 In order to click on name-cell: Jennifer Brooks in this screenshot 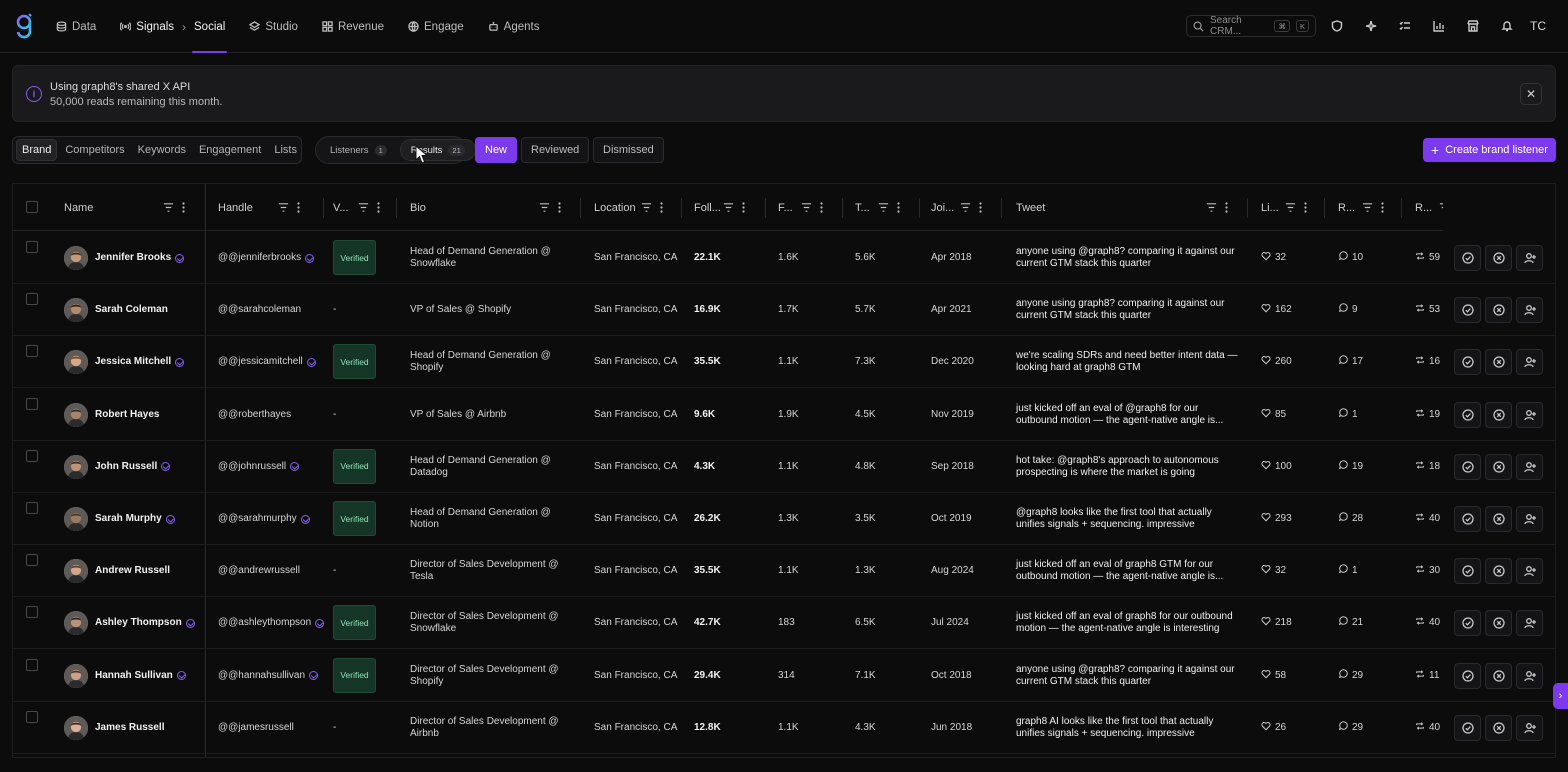, I will do `click(140, 258)`.